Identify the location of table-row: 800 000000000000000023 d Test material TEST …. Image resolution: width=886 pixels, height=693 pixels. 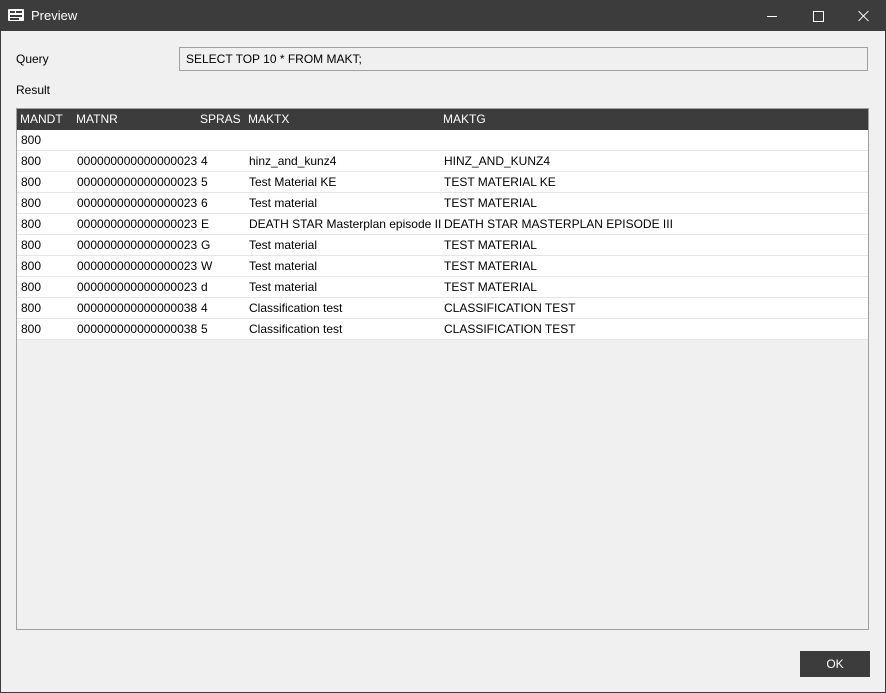
(442, 287).